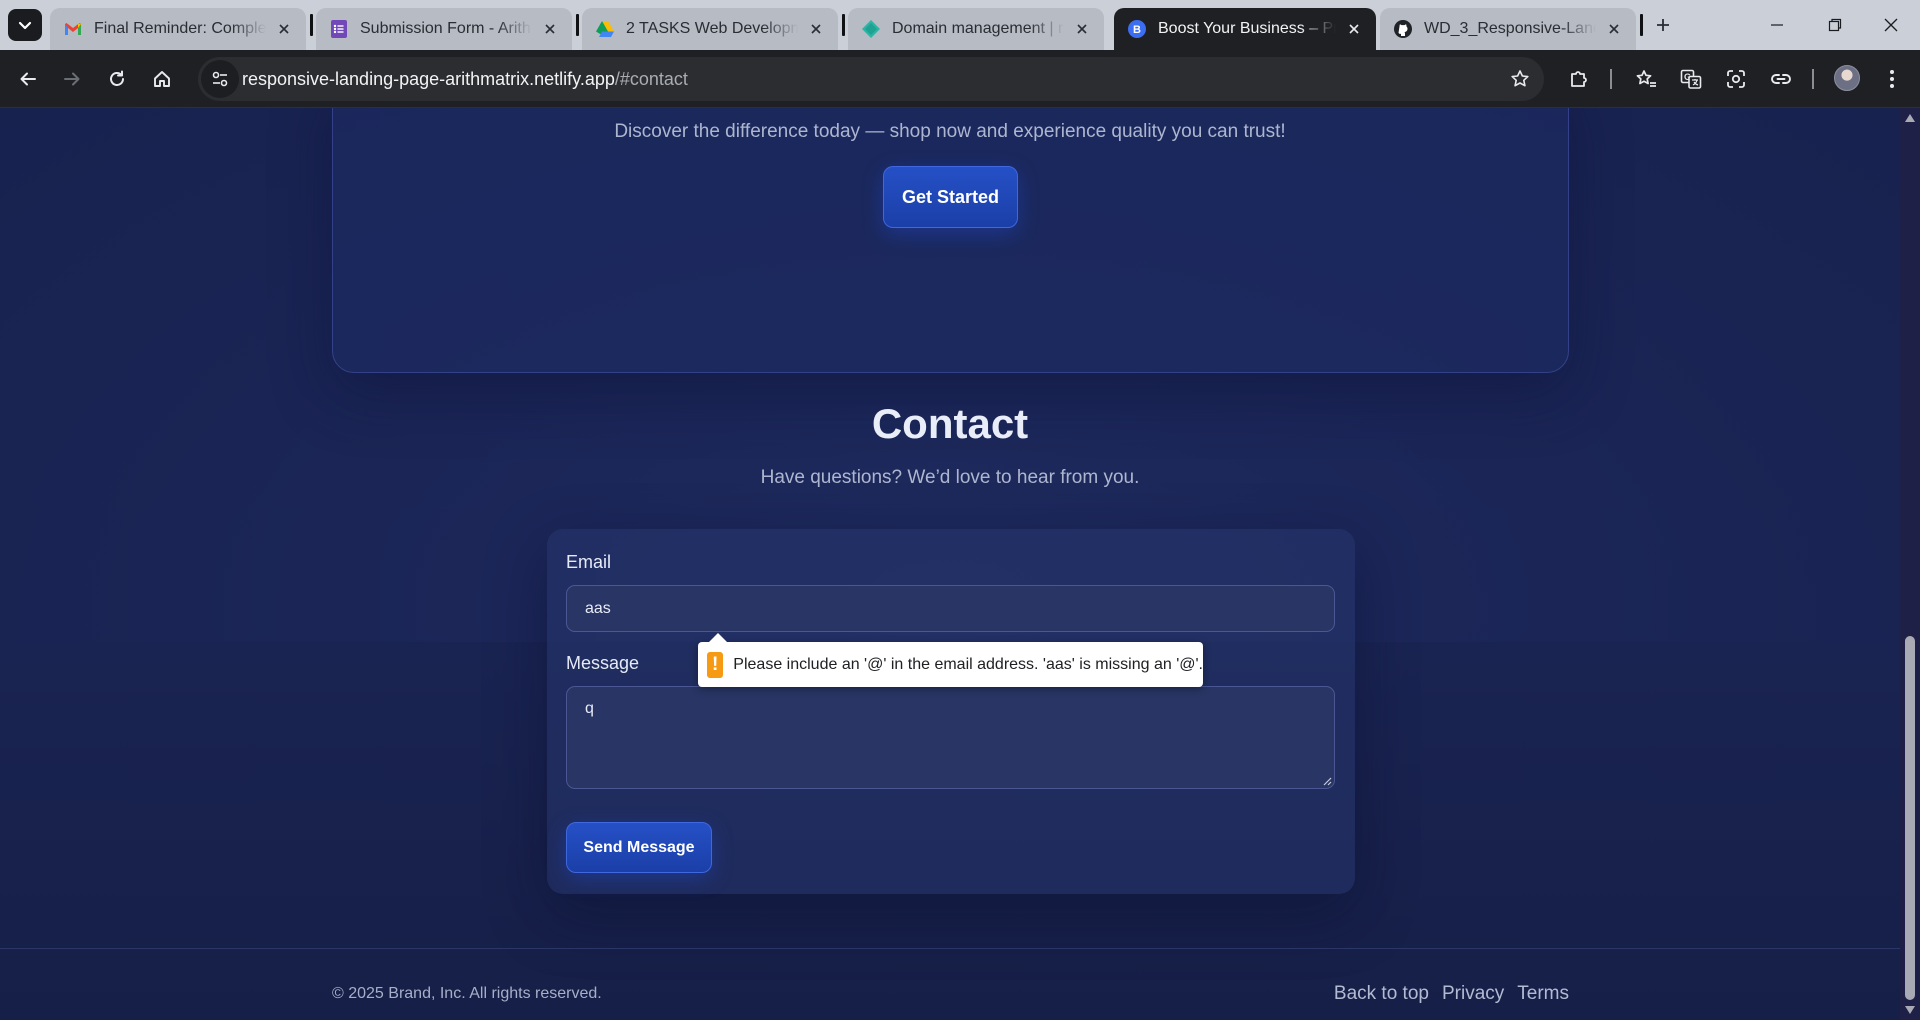 Image resolution: width=1920 pixels, height=1020 pixels. I want to click on bookmarks-button, so click(1646, 79).